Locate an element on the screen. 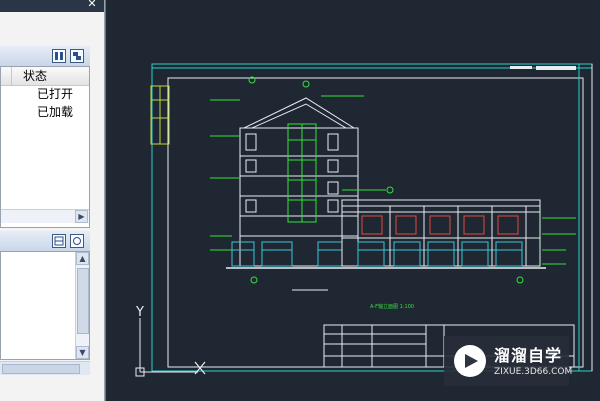  references-list: 状态 已打开 已加载 ▶ is located at coordinates (45, 147).